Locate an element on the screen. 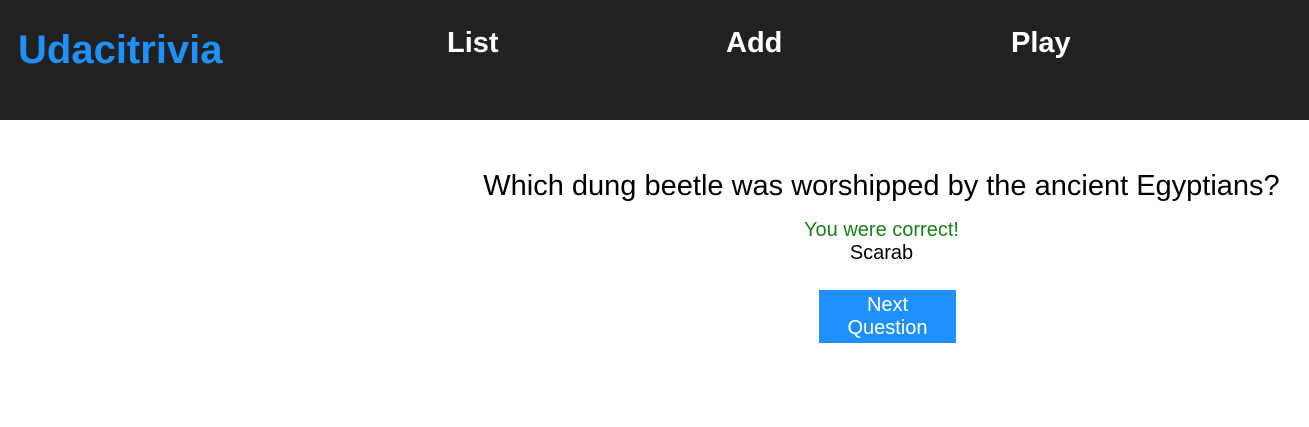 The height and width of the screenshot is (427, 1309). answer-feedback: You were correct! is located at coordinates (881, 230).